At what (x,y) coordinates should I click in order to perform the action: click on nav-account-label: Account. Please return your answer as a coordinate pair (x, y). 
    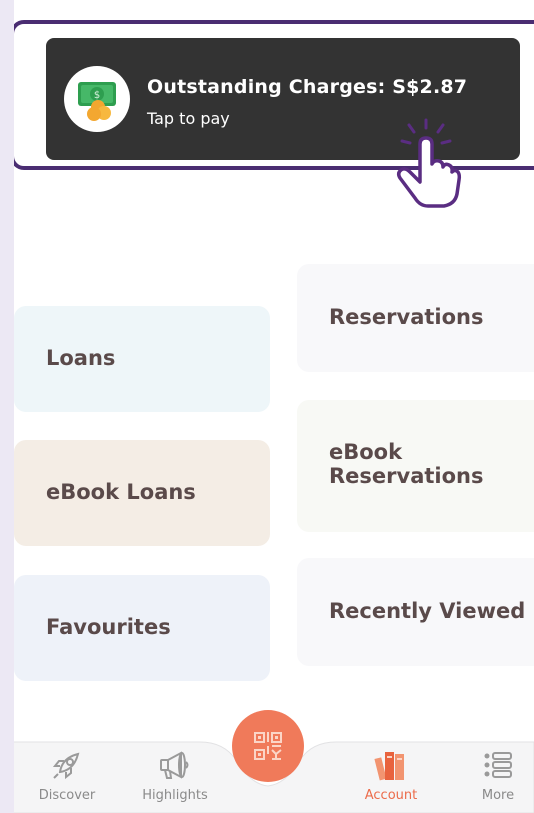
    Looking at the image, I should click on (391, 795).